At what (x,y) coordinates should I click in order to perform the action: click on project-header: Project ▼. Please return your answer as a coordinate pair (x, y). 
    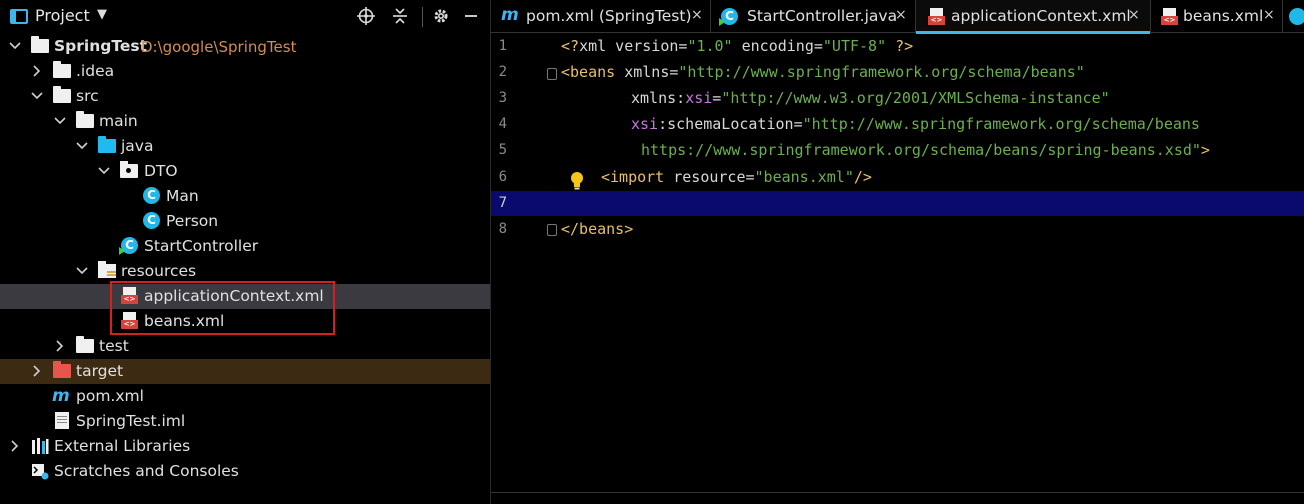
    Looking at the image, I should click on (245, 16).